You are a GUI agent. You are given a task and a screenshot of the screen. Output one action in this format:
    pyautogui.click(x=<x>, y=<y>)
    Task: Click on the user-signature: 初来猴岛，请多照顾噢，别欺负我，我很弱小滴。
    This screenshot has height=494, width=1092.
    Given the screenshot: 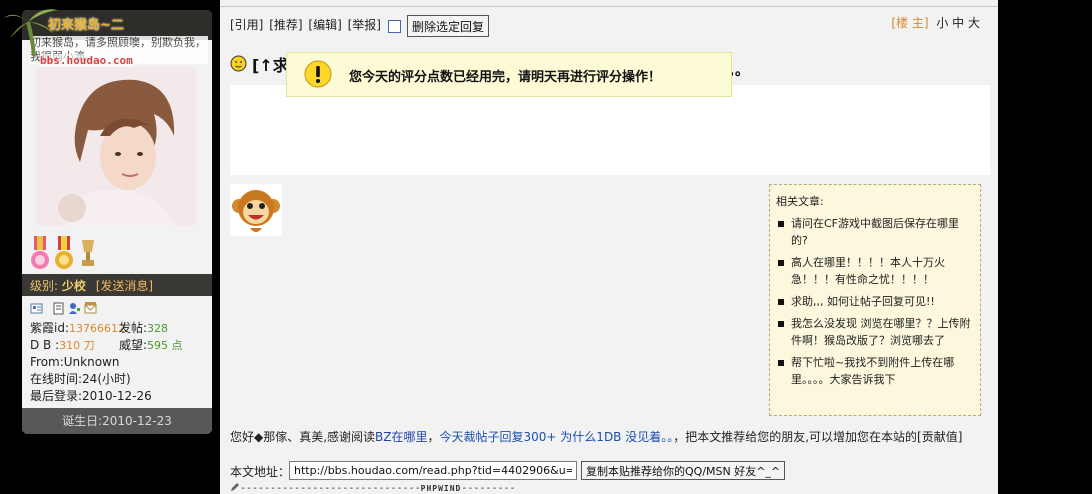 What is the action you would take?
    pyautogui.click(x=119, y=50)
    